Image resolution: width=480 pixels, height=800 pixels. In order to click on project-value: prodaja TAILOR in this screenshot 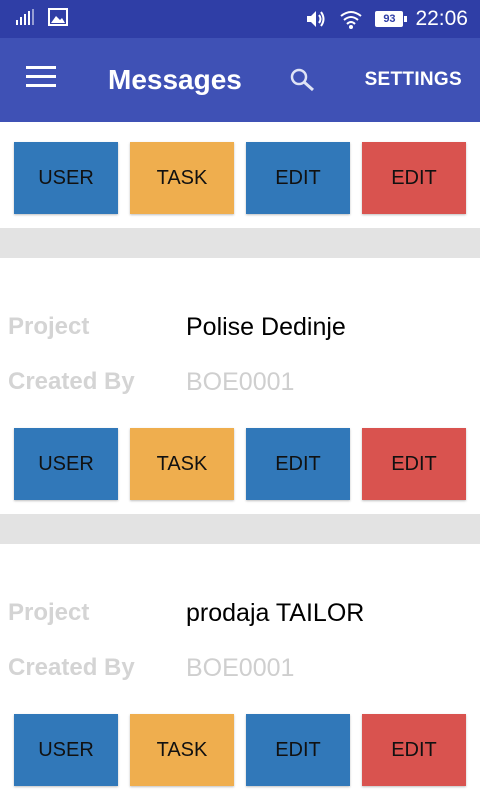, I will do `click(275, 613)`.